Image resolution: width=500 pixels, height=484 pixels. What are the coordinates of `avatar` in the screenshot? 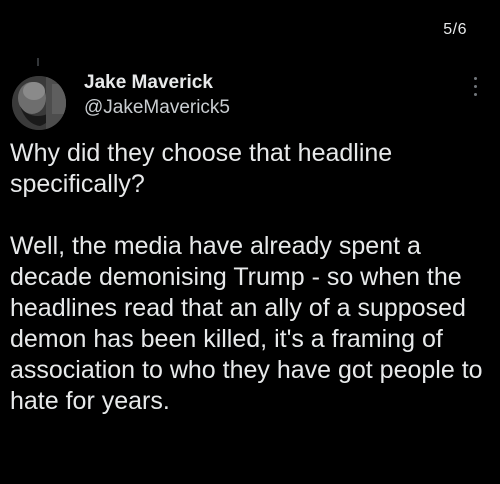 It's located at (39, 103).